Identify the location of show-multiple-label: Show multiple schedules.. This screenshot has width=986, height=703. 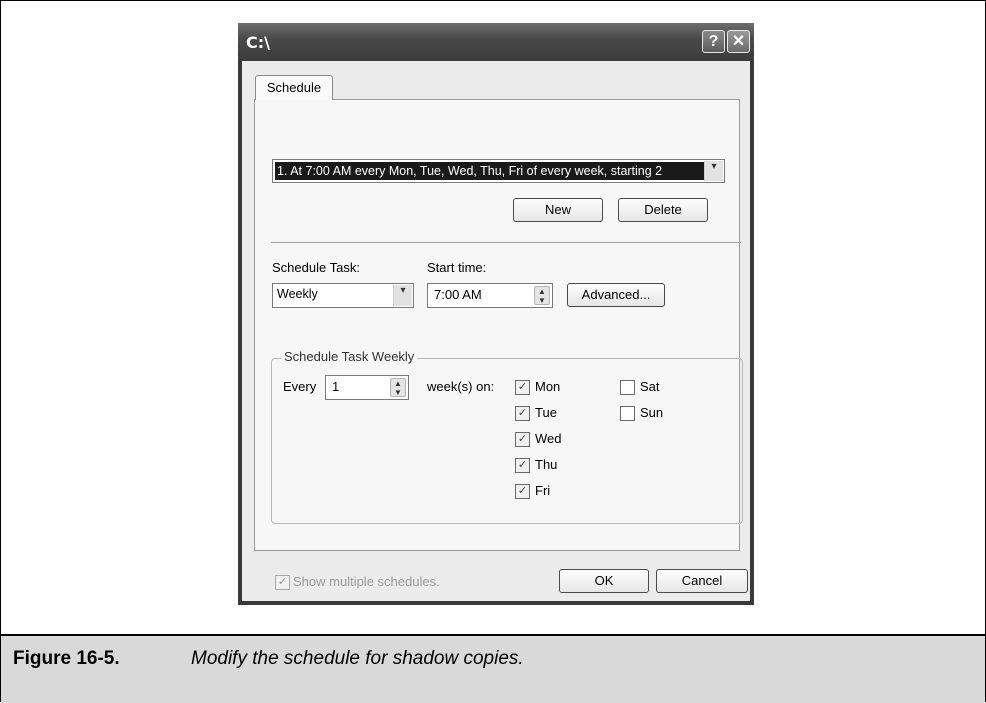
(366, 581).